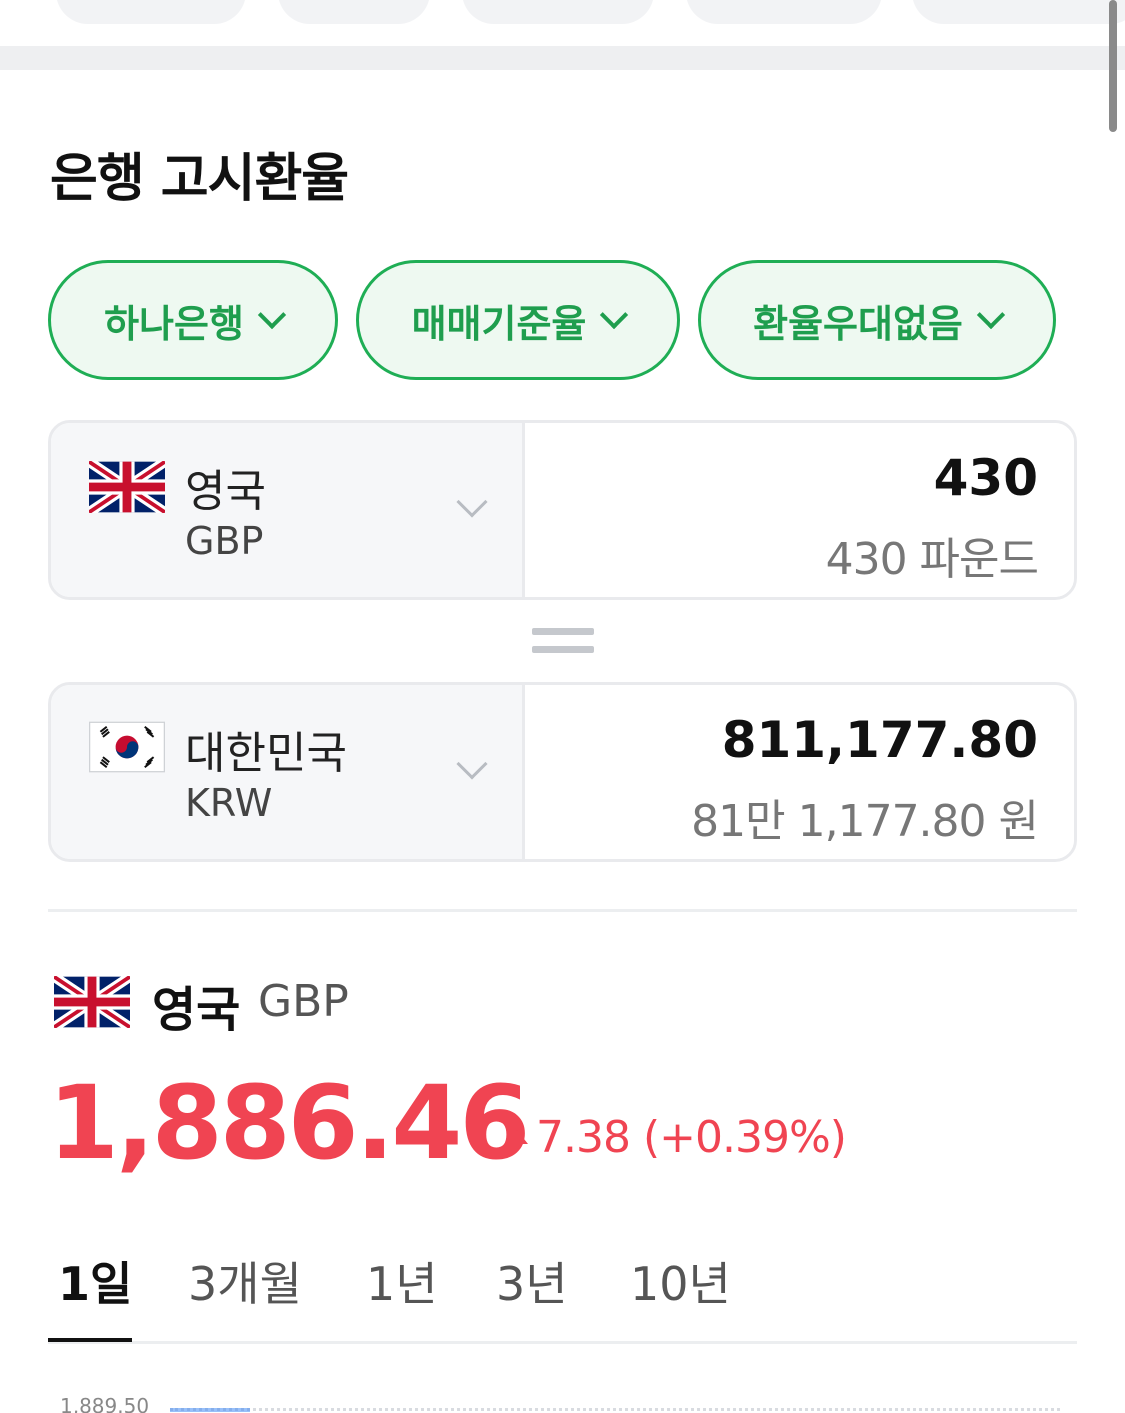  I want to click on tab-1-year: 1년, so click(402, 1281).